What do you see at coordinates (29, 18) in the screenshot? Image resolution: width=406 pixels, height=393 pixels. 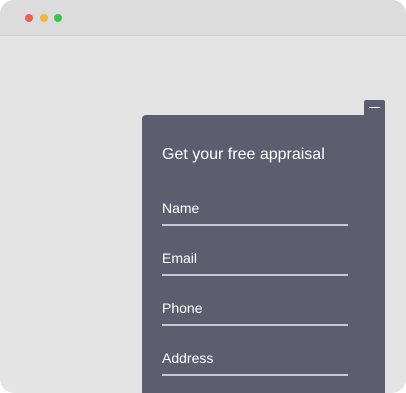 I see `close-window-button` at bounding box center [29, 18].